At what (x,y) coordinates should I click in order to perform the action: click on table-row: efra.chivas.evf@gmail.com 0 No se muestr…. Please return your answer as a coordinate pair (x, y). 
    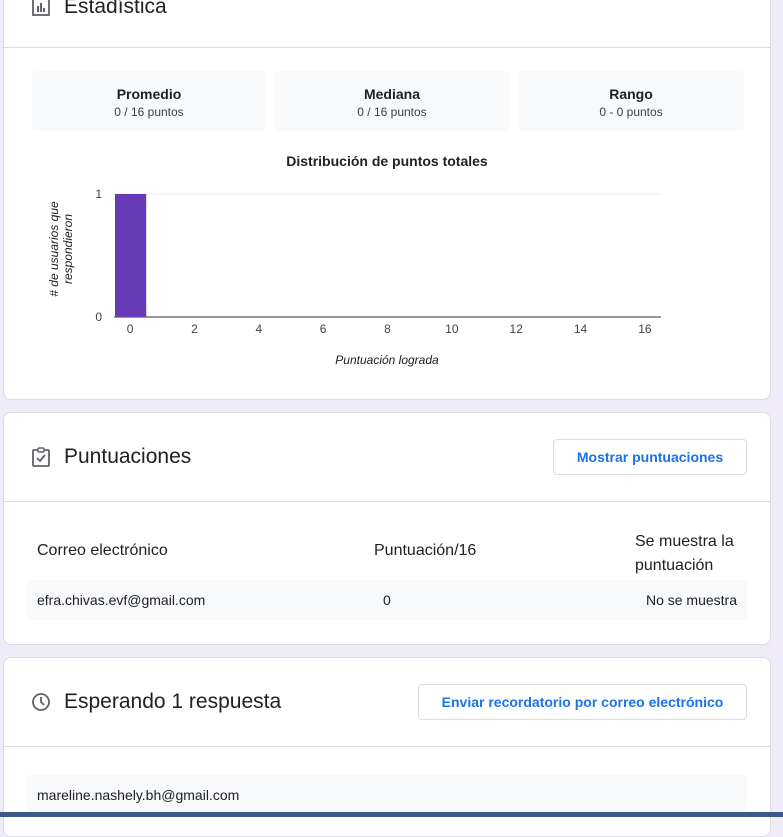
    Looking at the image, I should click on (387, 600).